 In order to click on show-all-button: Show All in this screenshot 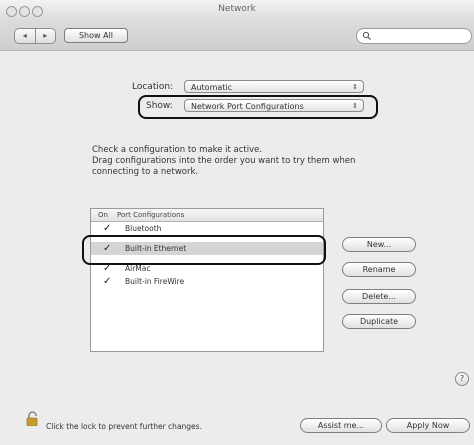, I will do `click(96, 35)`.